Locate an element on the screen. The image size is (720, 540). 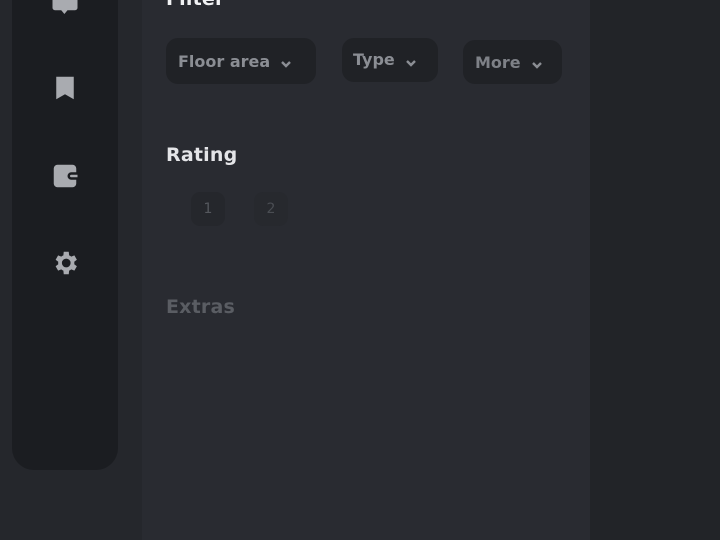
more-label: More is located at coordinates (498, 62).